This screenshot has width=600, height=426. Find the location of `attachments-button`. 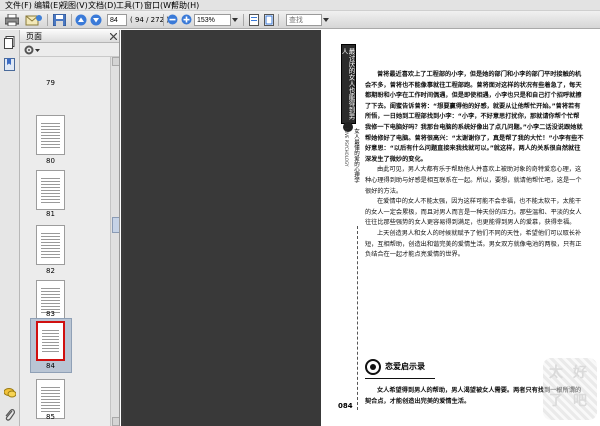

attachments-button is located at coordinates (9, 416).